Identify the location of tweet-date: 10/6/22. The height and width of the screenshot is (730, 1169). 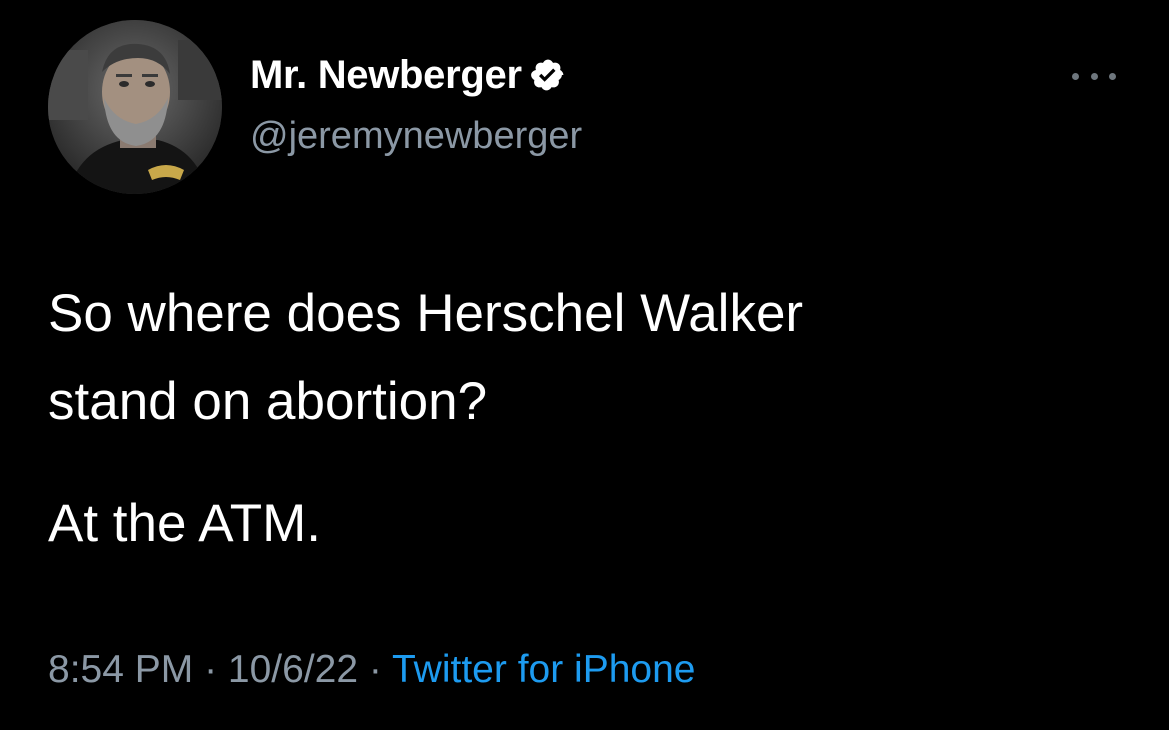
(293, 669).